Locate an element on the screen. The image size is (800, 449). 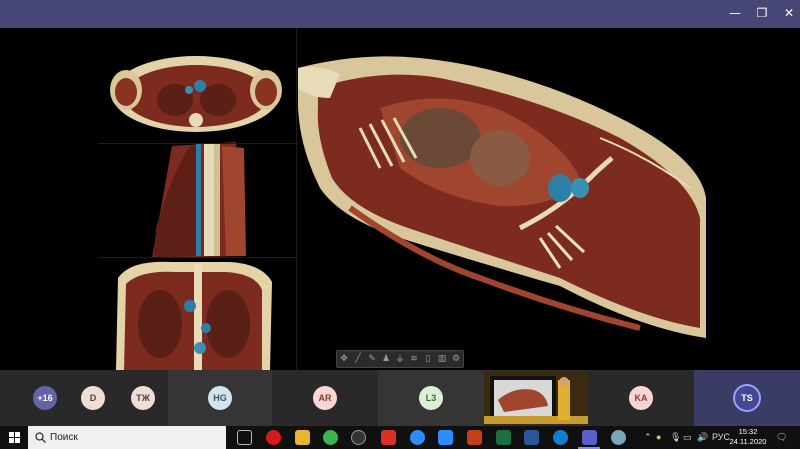
teams-title-bar: — ❐ ✕ is located at coordinates (400, 14).